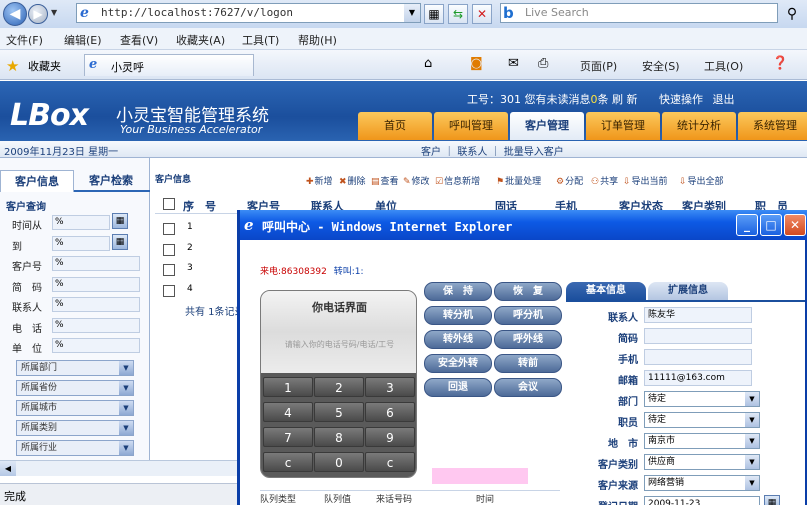 This screenshot has width=807, height=505. Describe the element at coordinates (747, 225) in the screenshot. I see `minimize-button: _` at that location.